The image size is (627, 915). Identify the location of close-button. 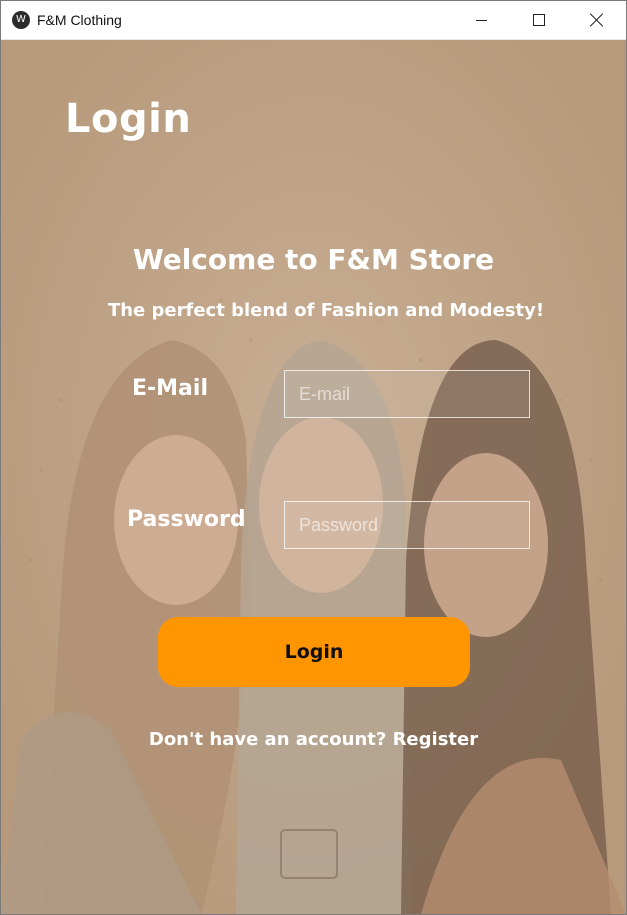
(597, 20).